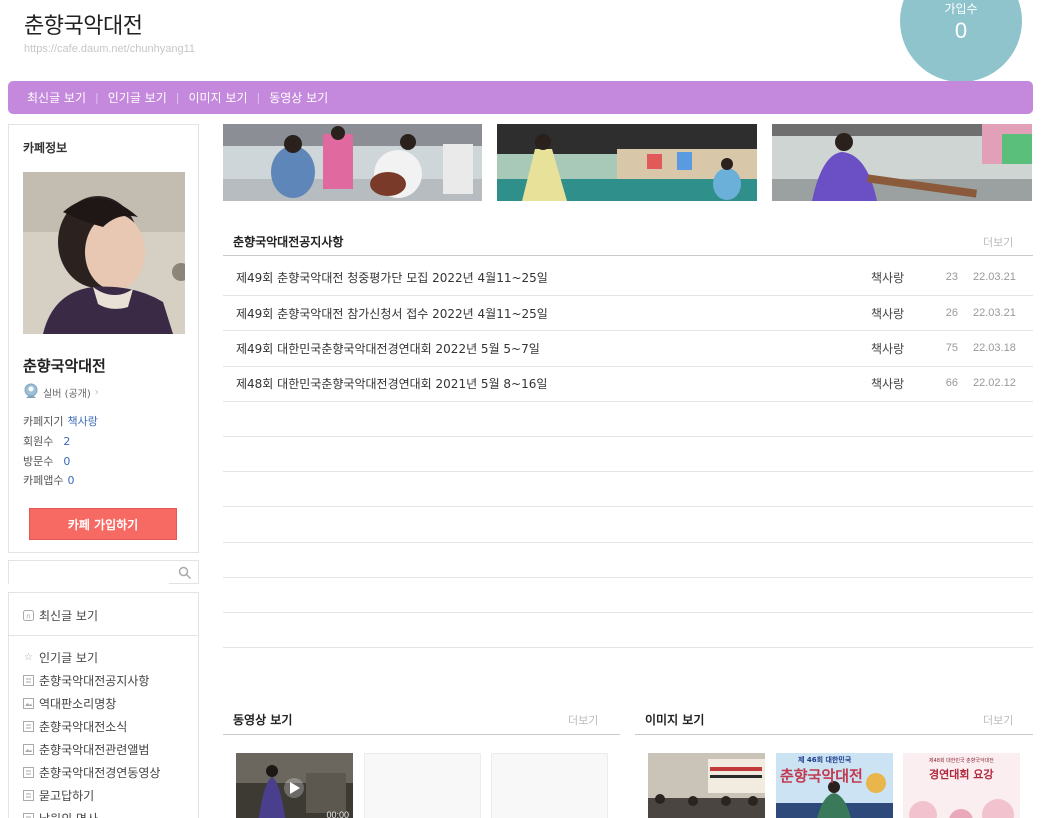 This screenshot has height=818, width=1044. Describe the element at coordinates (31, 392) in the screenshot. I see `silver-grade-icon` at that location.